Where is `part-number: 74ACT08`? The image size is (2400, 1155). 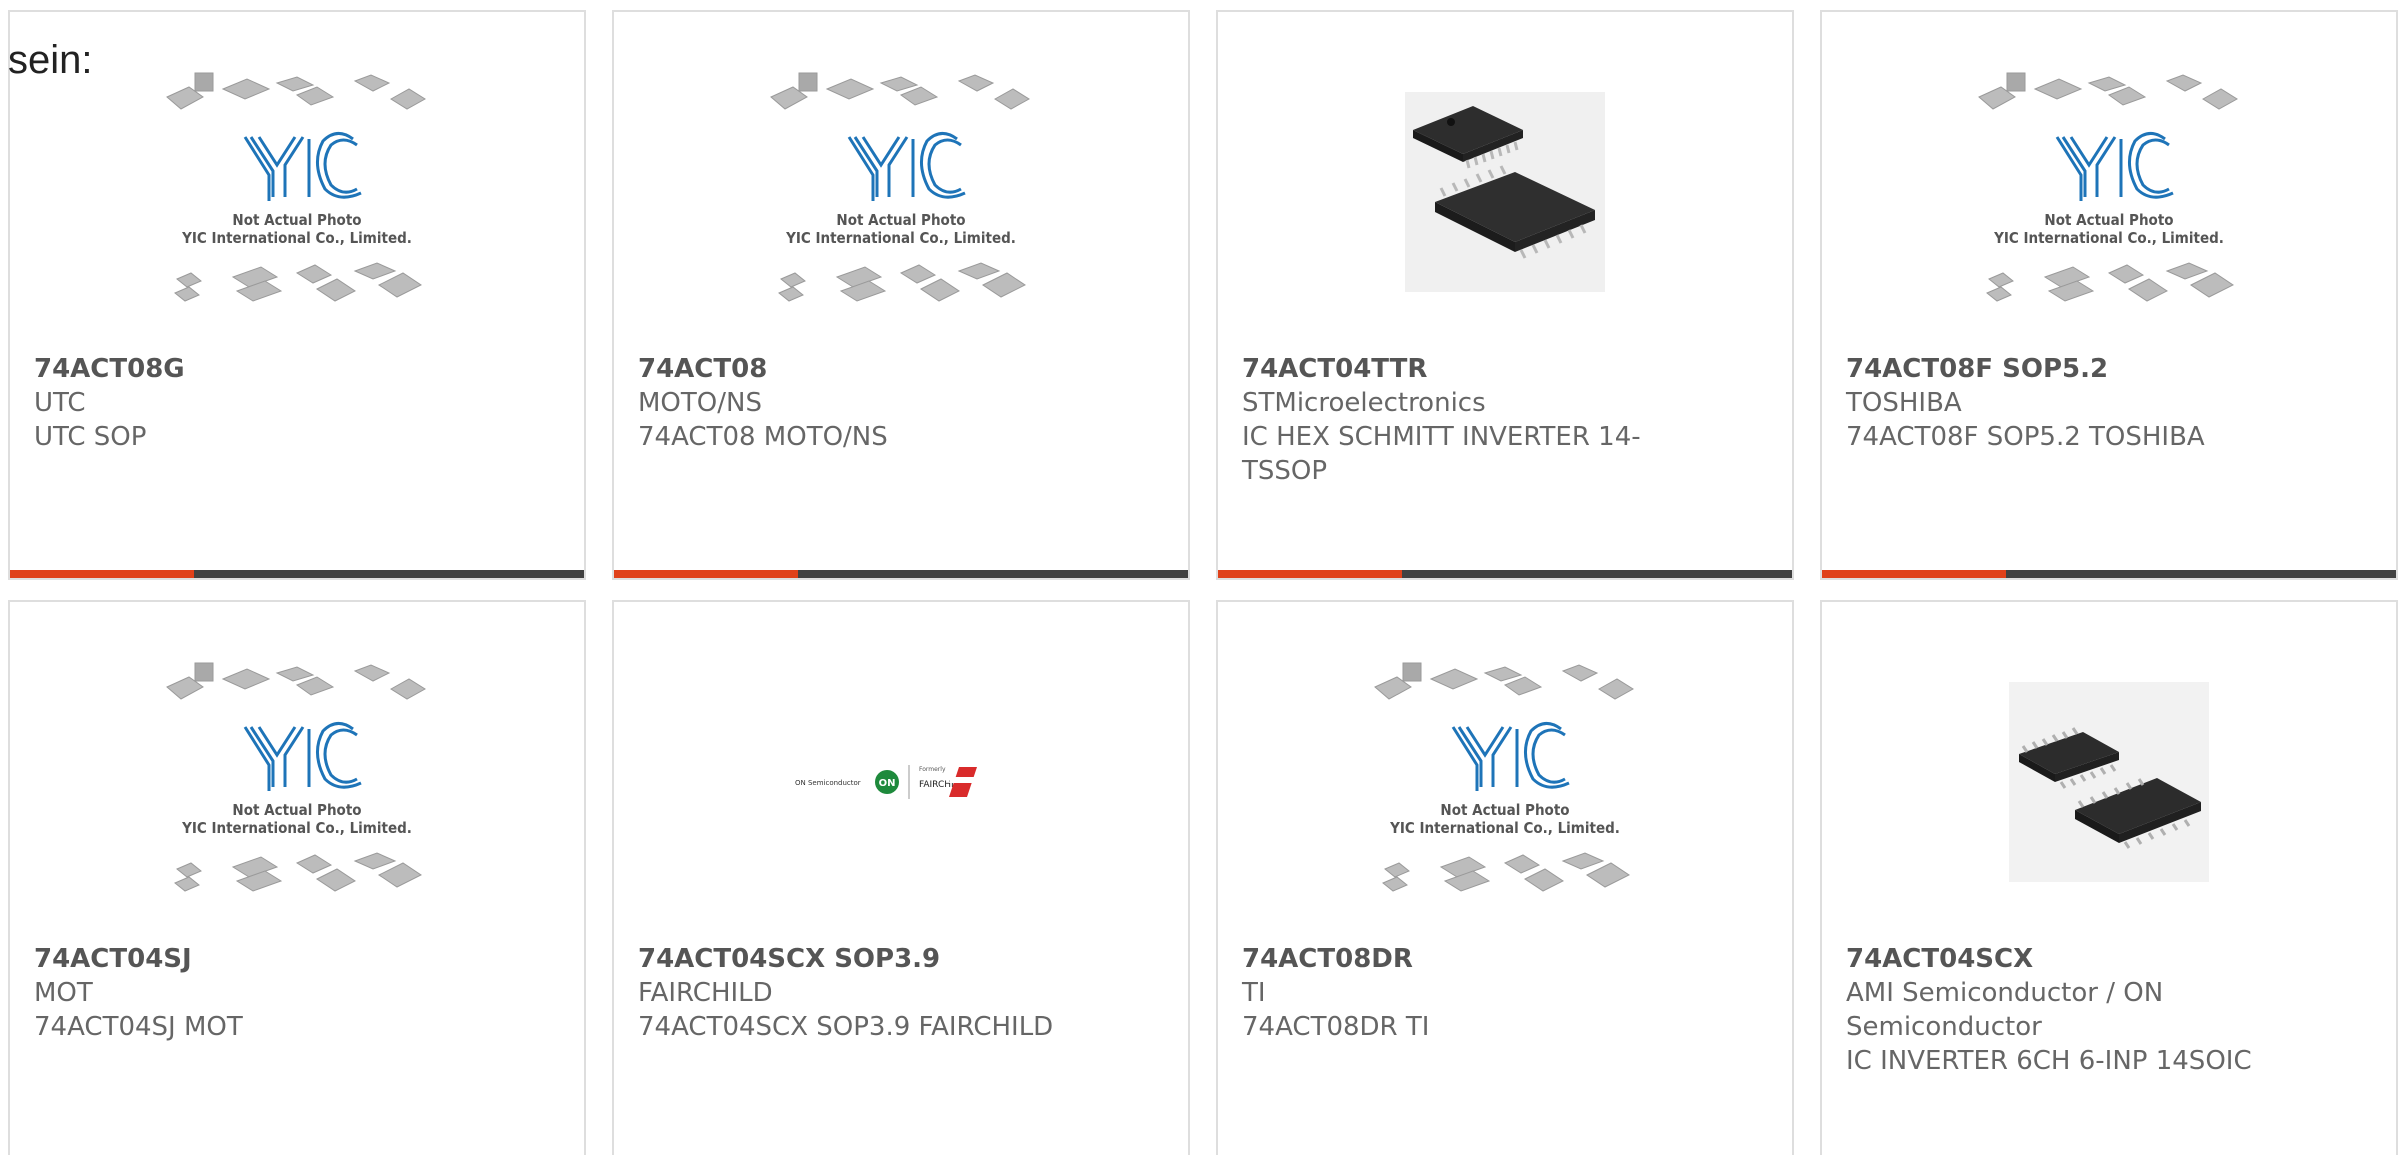
part-number: 74ACT08 is located at coordinates (901, 369).